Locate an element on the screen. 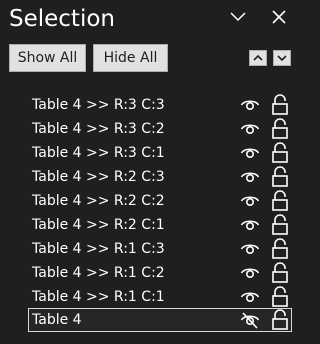 This screenshot has width=320, height=344. bring-forward-button is located at coordinates (258, 58).